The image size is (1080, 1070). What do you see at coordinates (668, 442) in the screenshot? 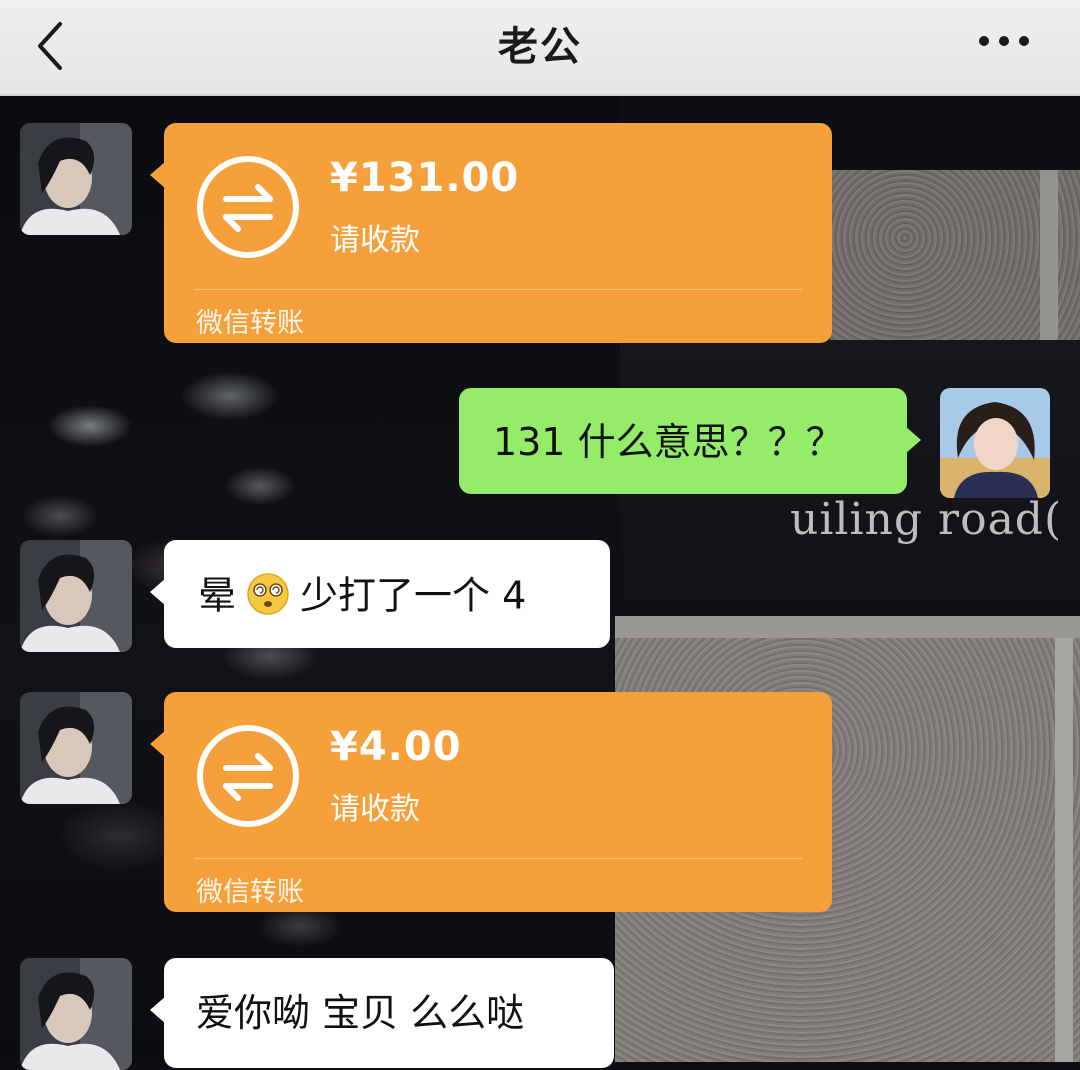
I see `message-text: 131 什么意思？？？` at bounding box center [668, 442].